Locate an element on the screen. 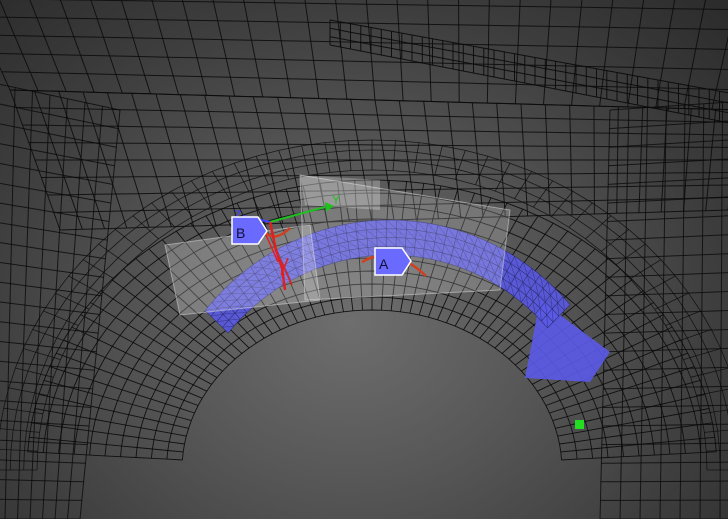 The image size is (728, 519). y-axis-label: Y is located at coordinates (336, 200).